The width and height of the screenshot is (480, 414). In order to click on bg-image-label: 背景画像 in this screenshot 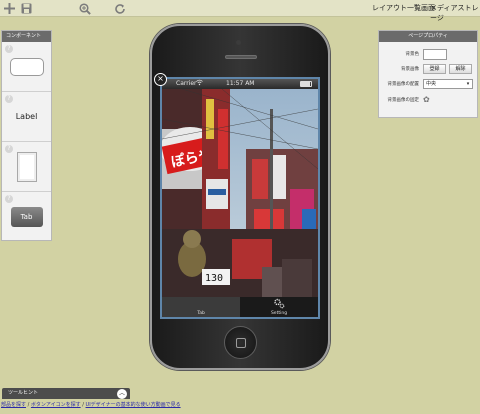, I will do `click(410, 69)`.